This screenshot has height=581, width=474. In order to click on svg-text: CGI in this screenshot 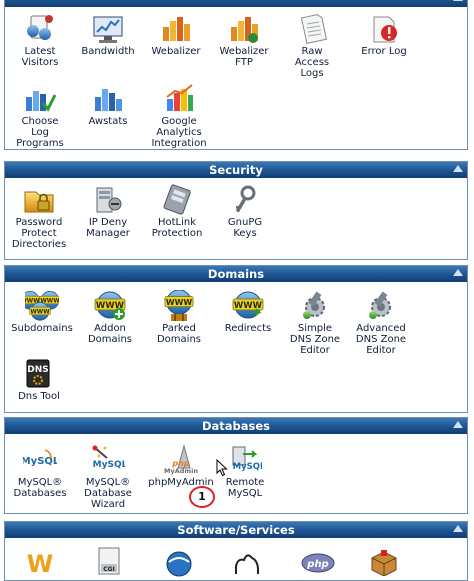, I will do `click(109, 569)`.